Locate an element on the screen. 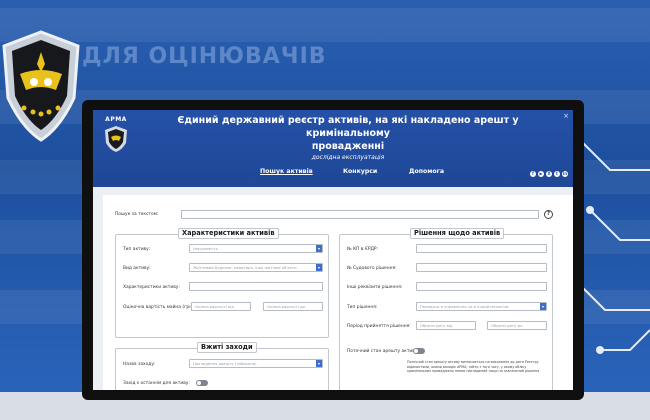  valuation-label: Оціночна вартість майна (грн): is located at coordinates (159, 307).